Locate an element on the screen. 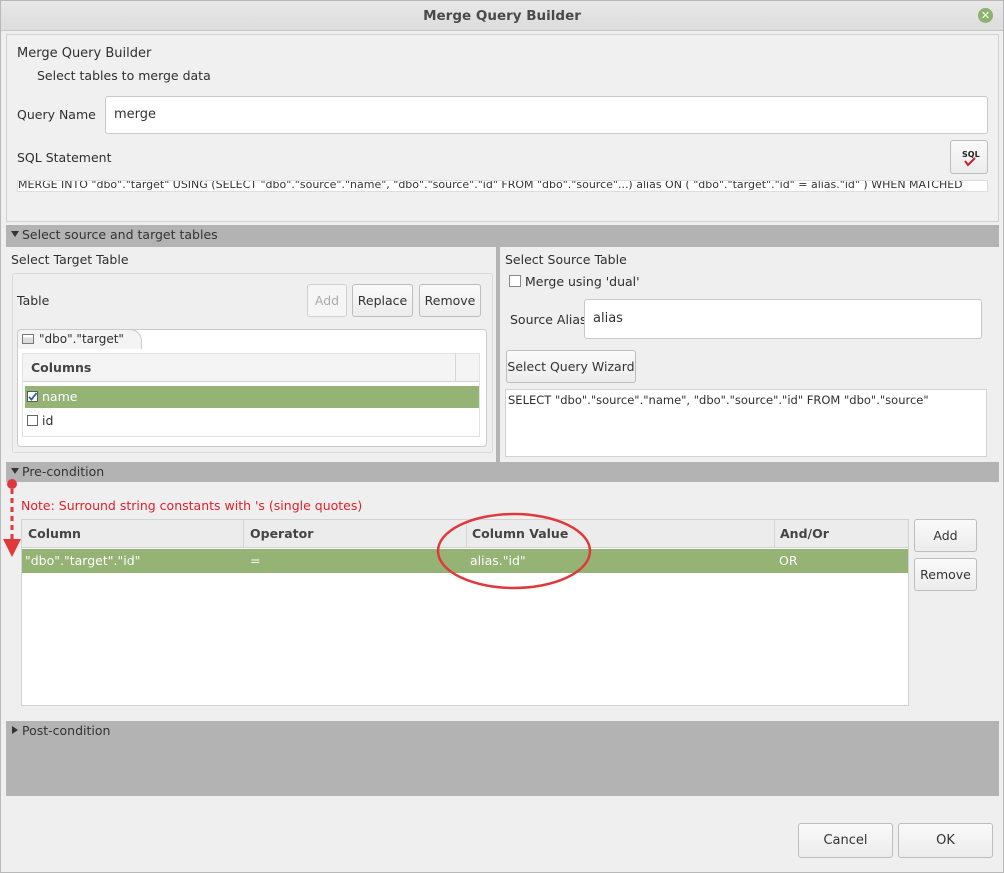 Image resolution: width=1004 pixels, height=873 pixels. highlight-ellipse is located at coordinates (514, 551).